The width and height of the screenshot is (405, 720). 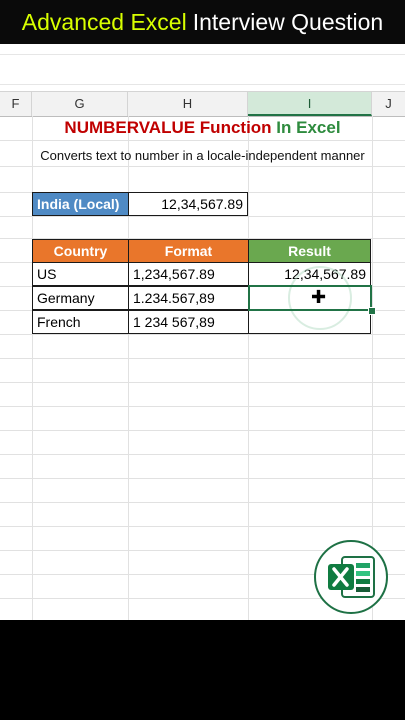 I want to click on table-row-country-cell: French, so click(x=80, y=322).